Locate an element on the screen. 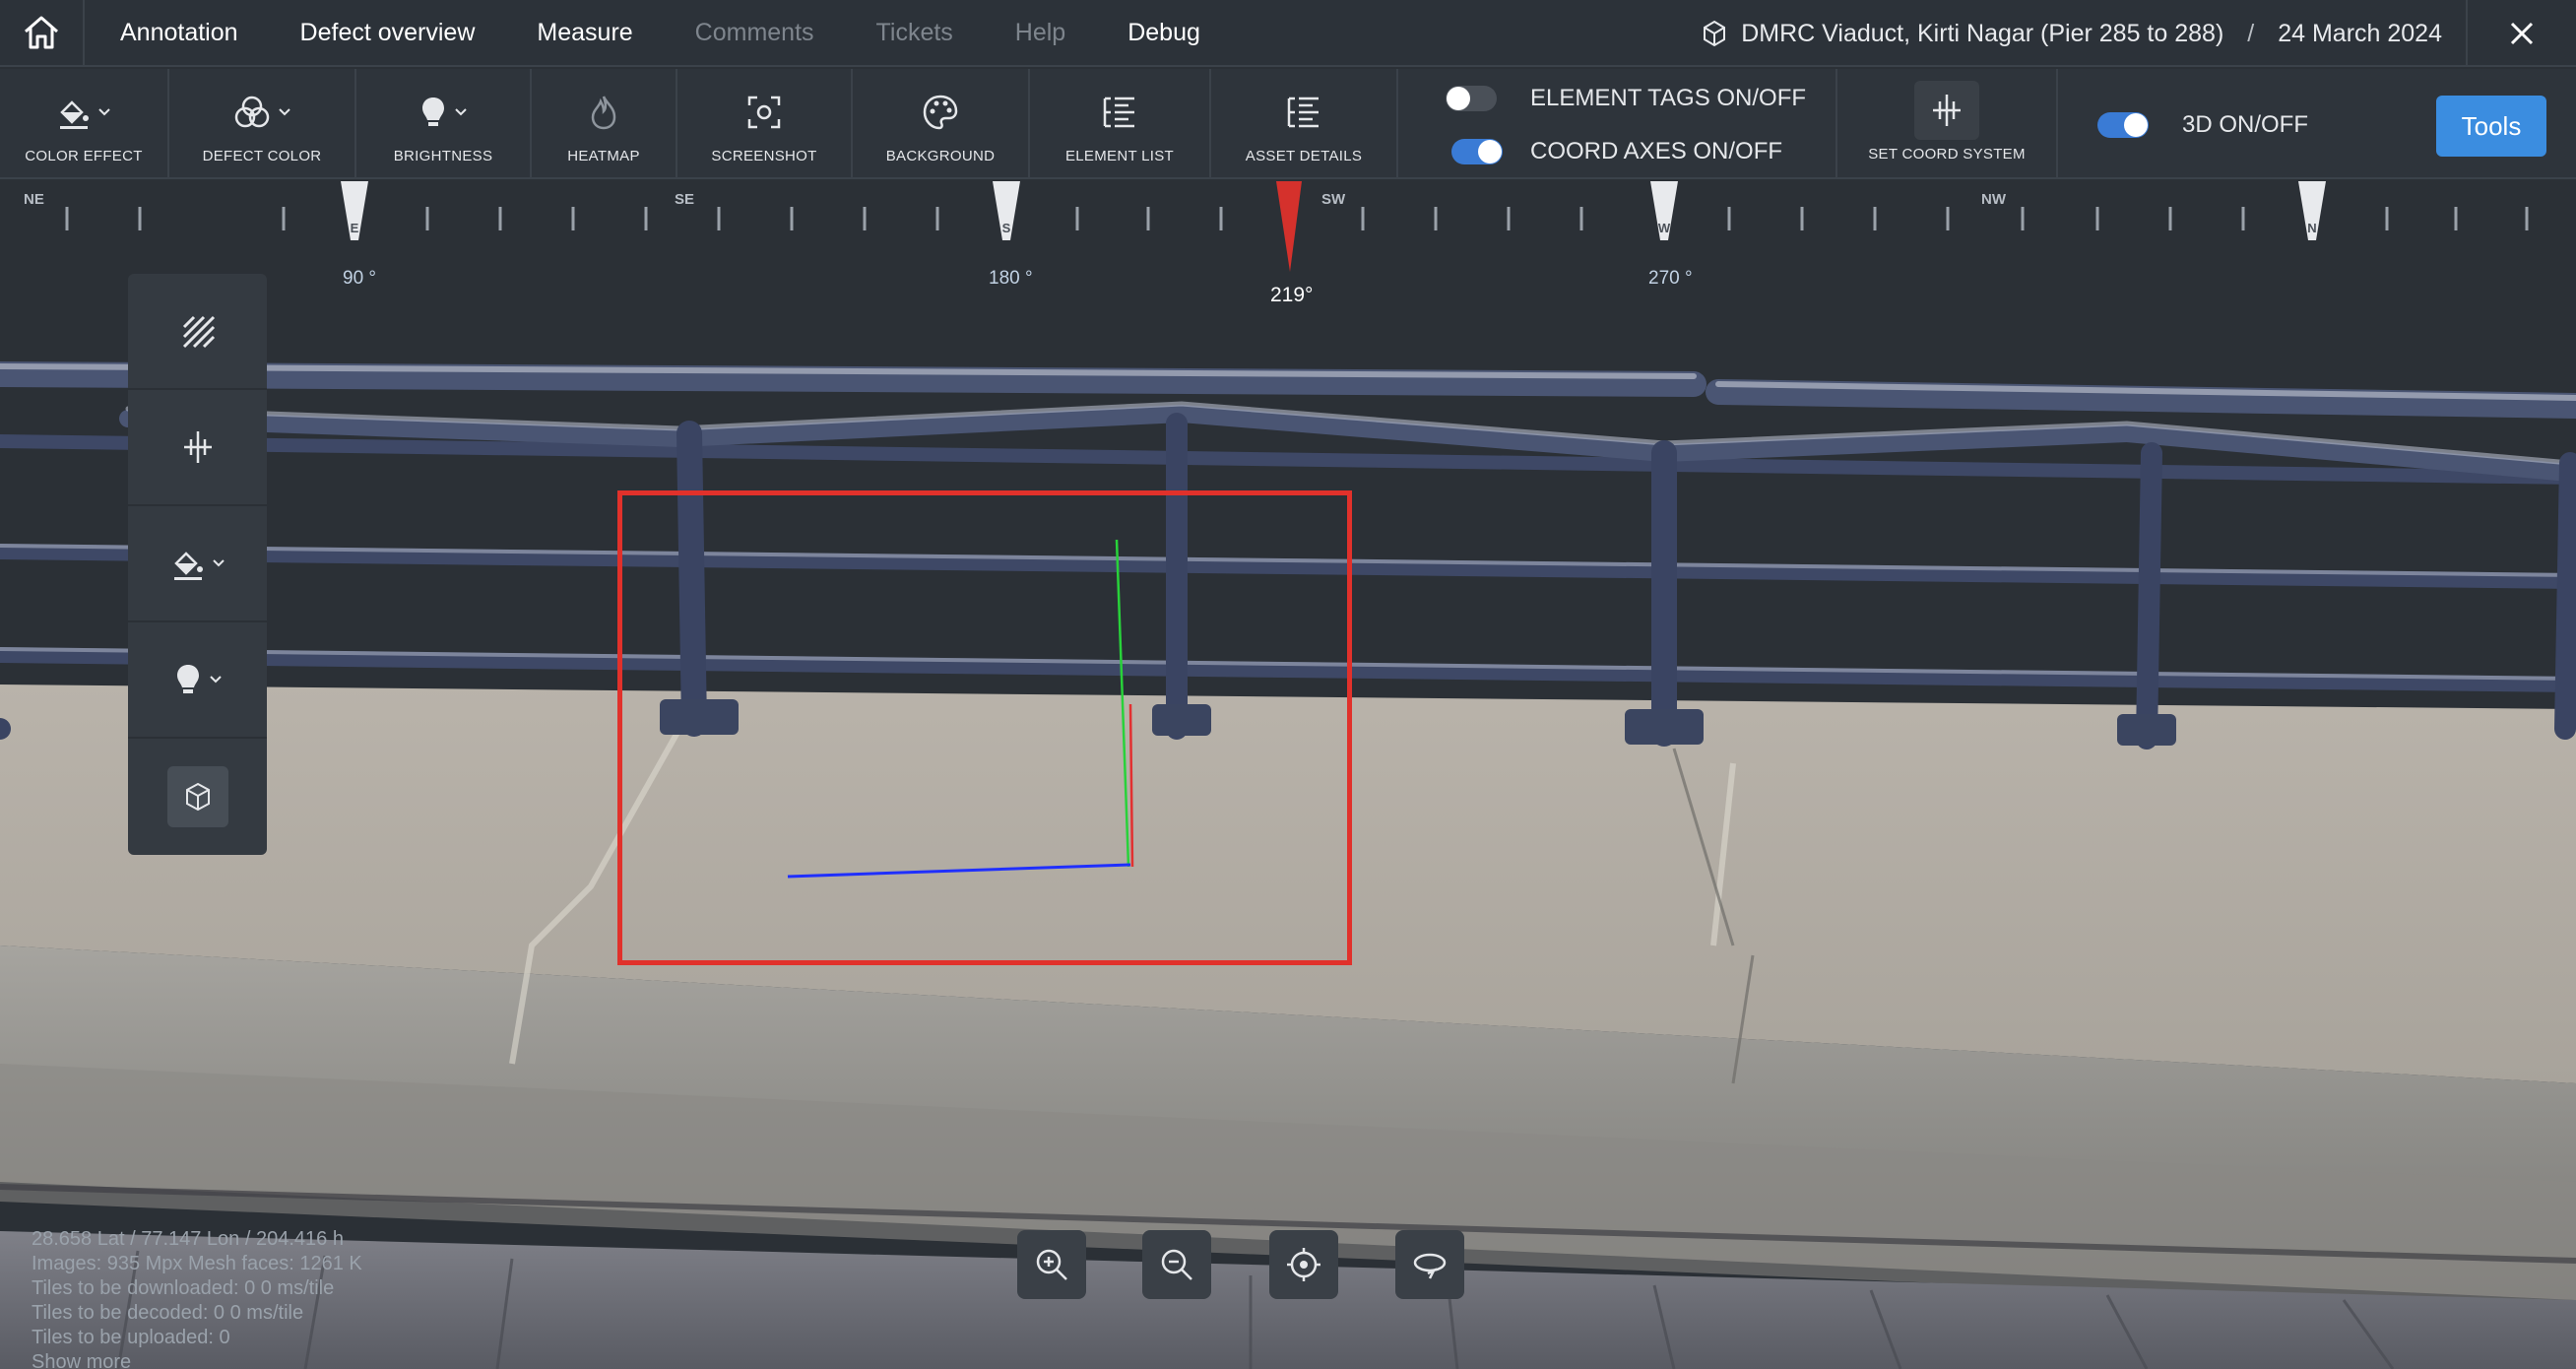 The height and width of the screenshot is (1369, 2576). home-icon is located at coordinates (41, 32).